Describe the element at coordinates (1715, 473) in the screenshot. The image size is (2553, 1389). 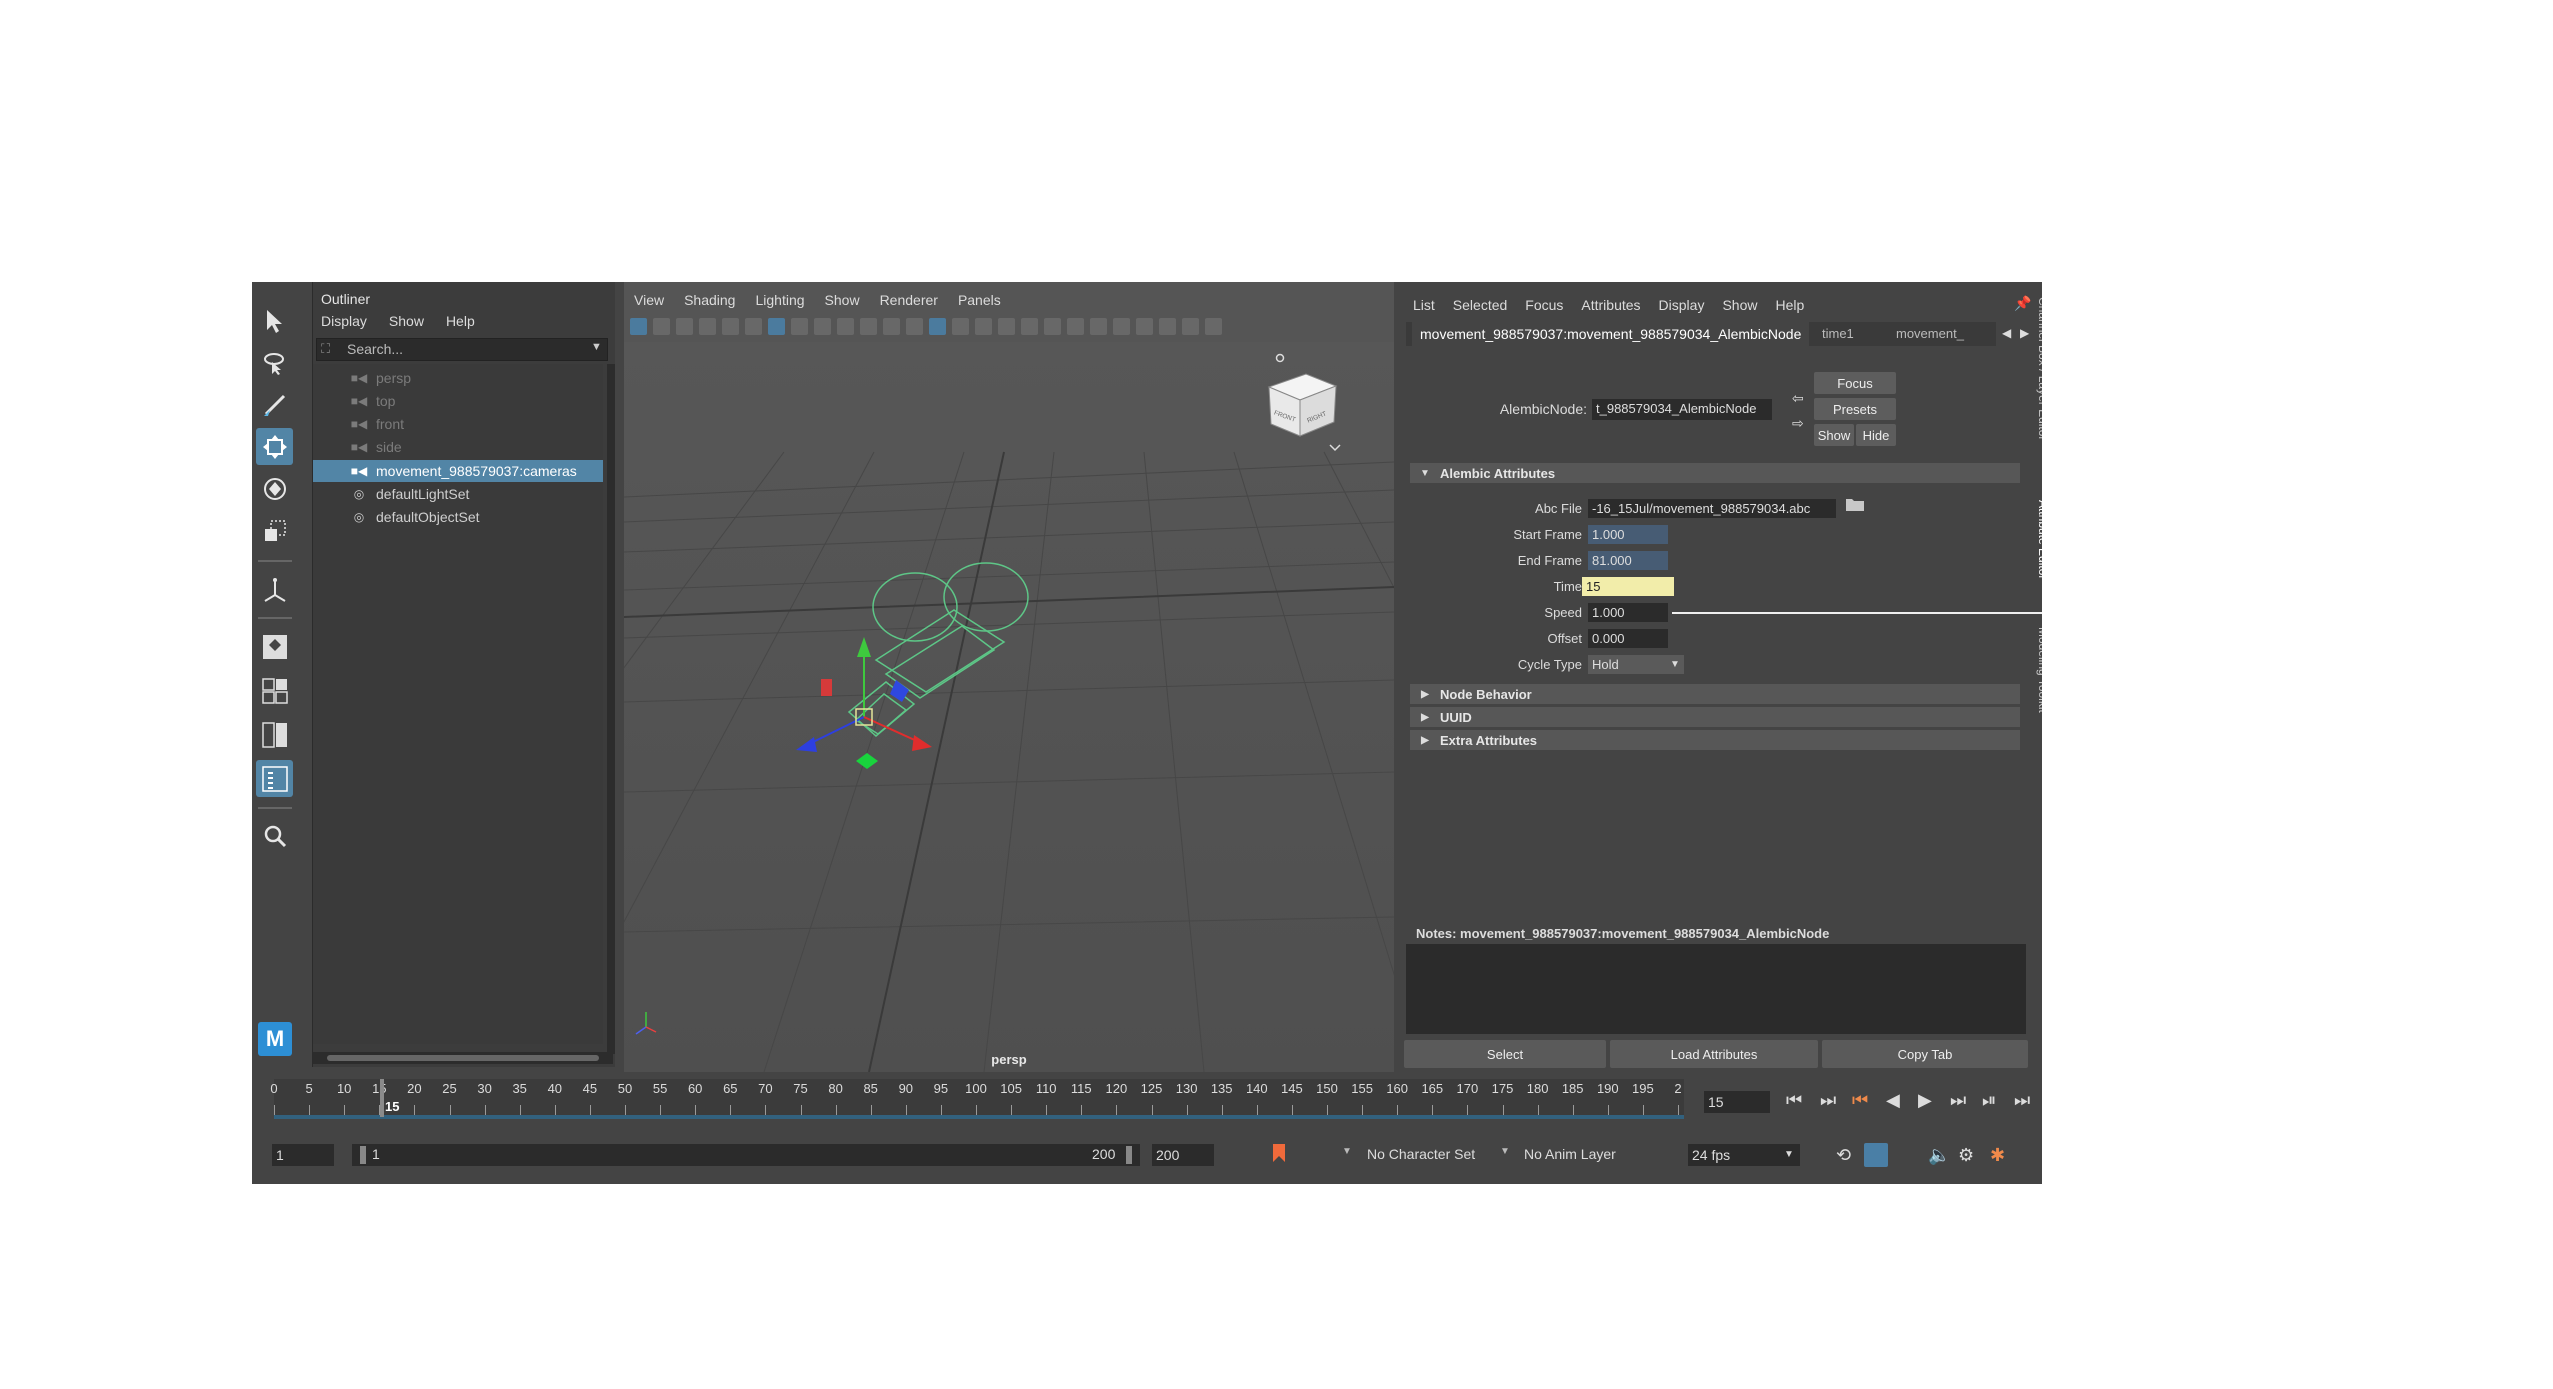
I see `section-alembic-attributes: ▼ Alembic Attributes` at that location.